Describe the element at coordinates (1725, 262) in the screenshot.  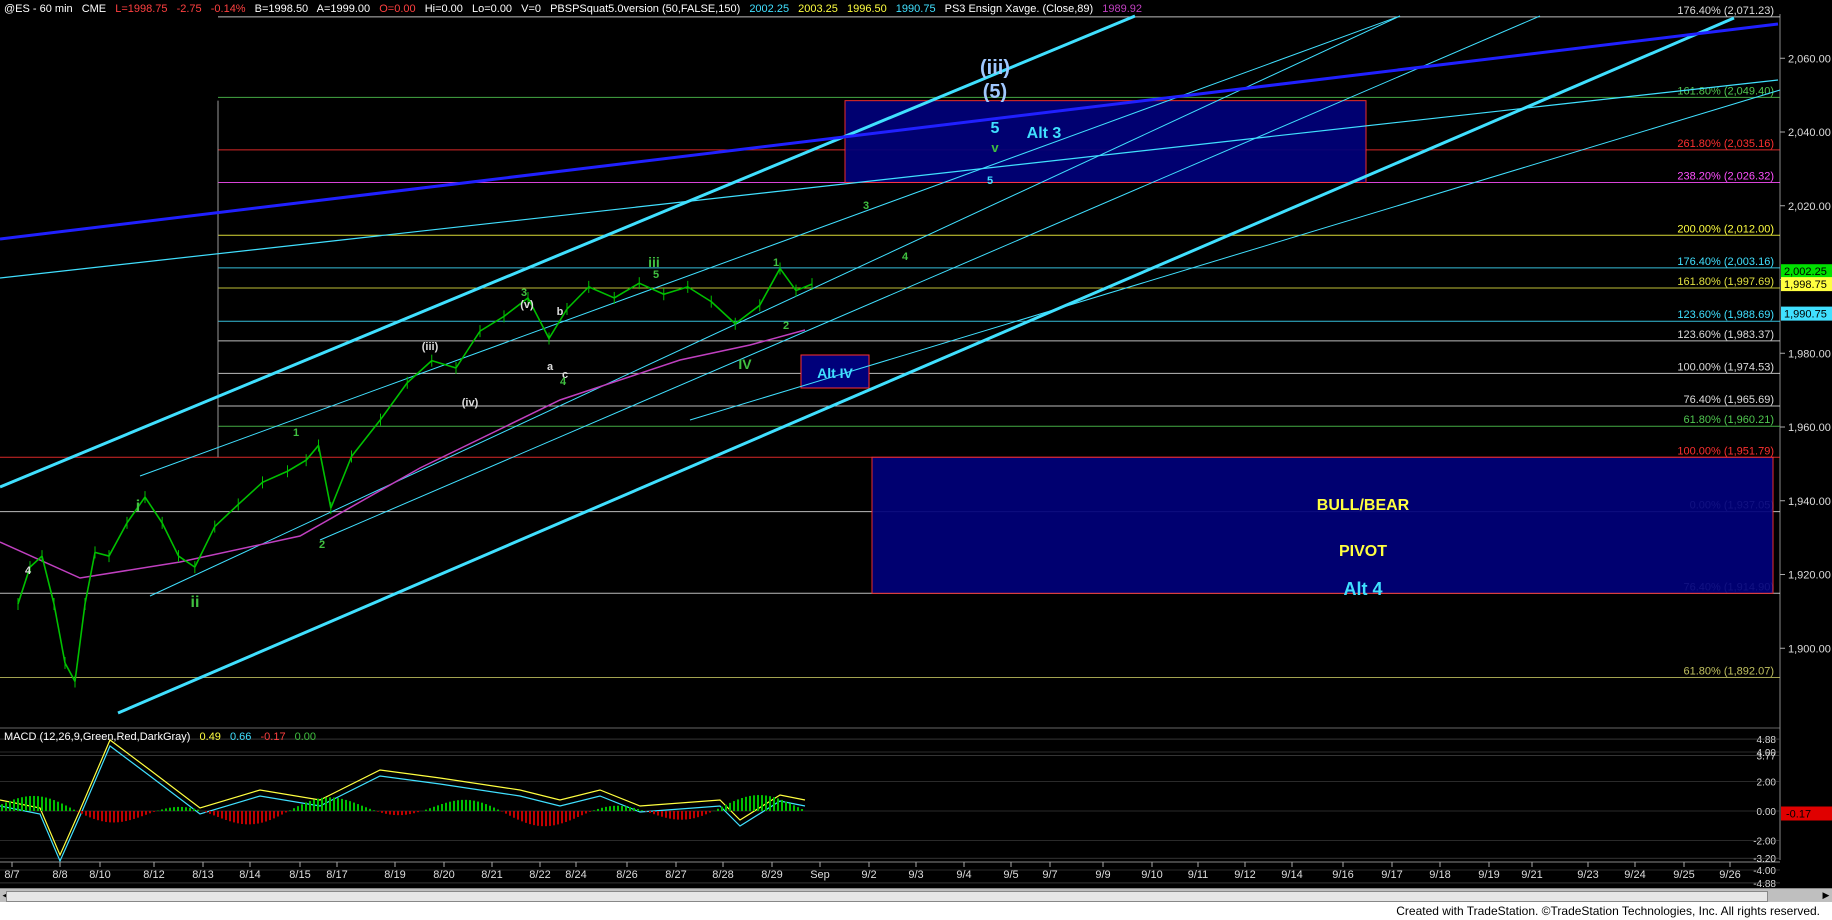
I see `fib-level-label: 176.40% (2,003.16)` at that location.